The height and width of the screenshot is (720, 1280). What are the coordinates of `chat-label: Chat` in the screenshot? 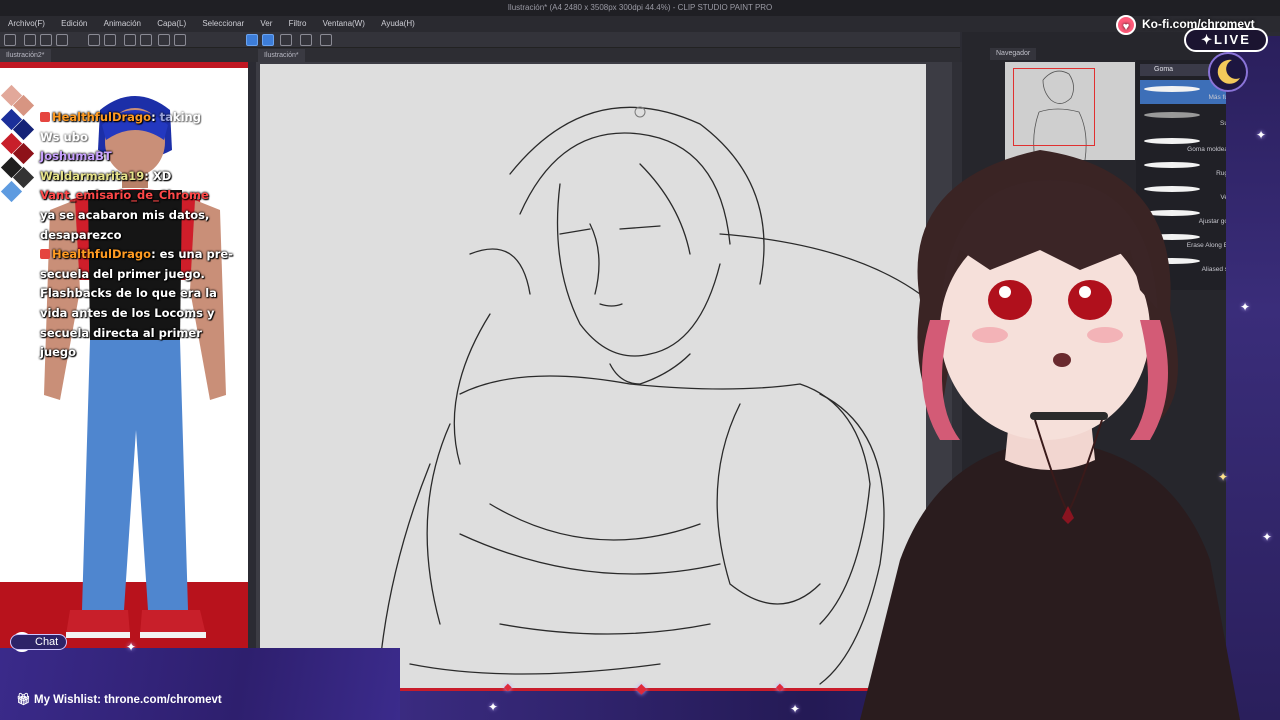 It's located at (39, 642).